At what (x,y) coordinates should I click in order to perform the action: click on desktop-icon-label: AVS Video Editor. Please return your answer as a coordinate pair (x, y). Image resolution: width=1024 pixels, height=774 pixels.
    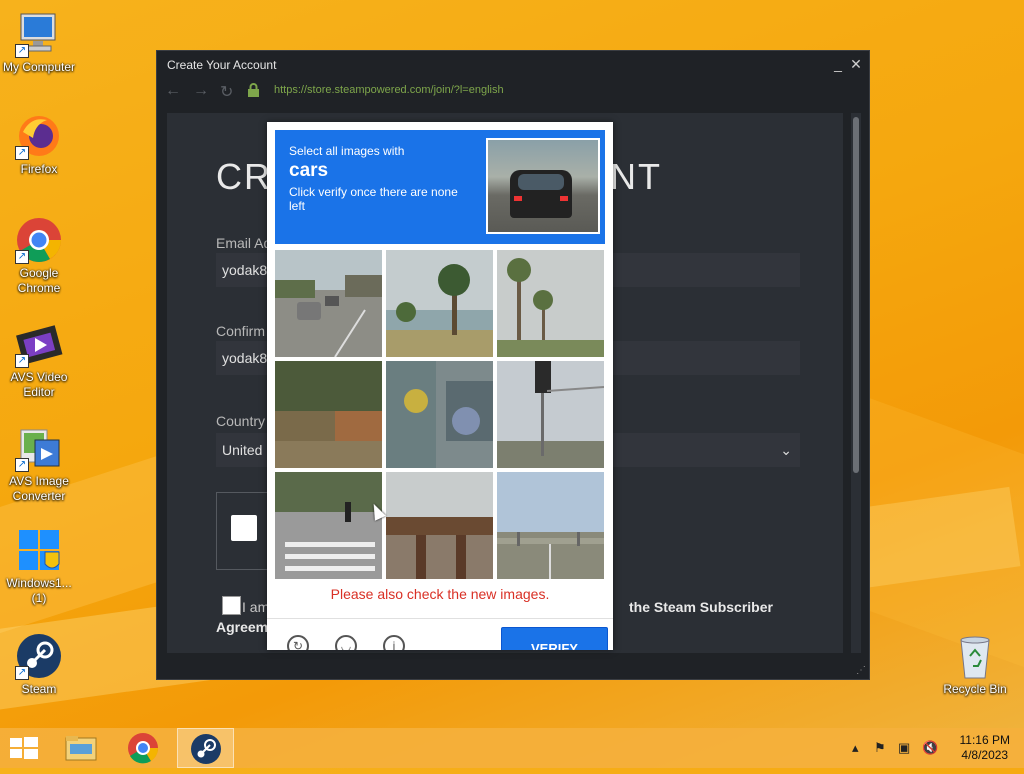
    Looking at the image, I should click on (39, 384).